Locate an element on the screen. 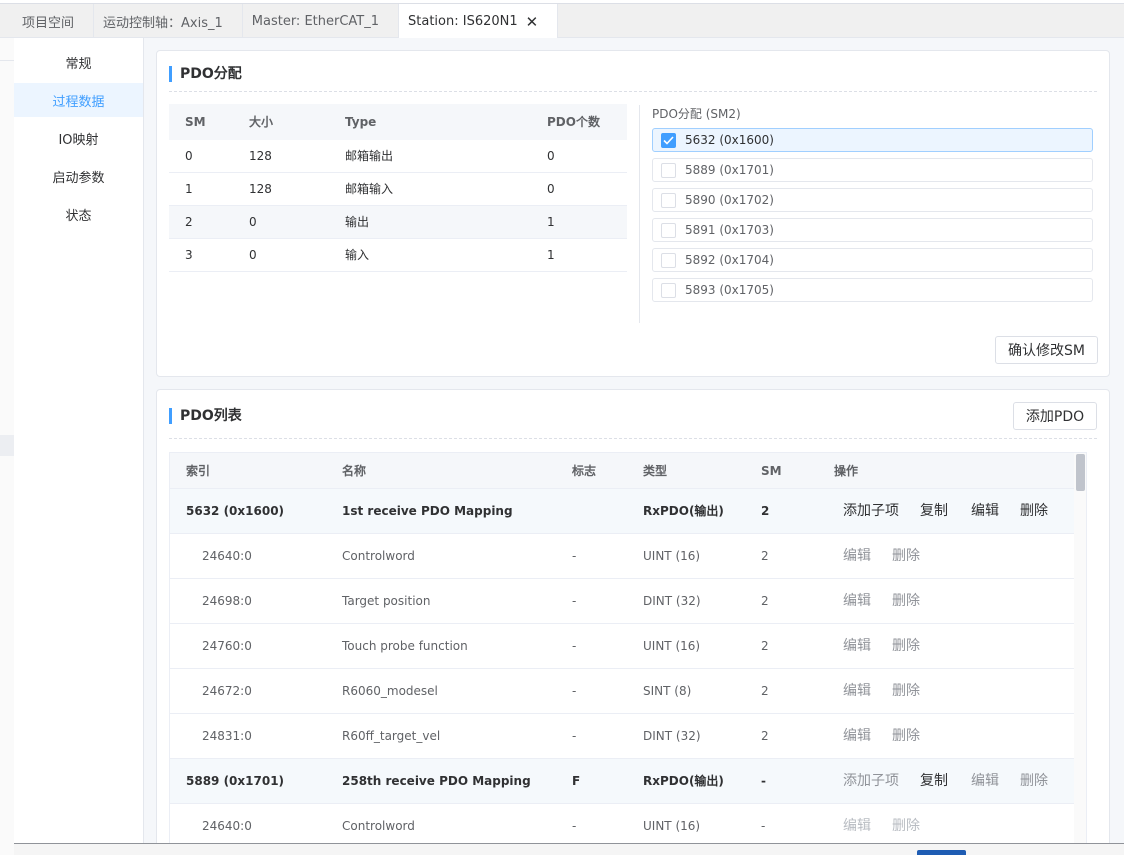 Image resolution: width=1124 pixels, height=855 pixels. add-pdo-button: 添加PDO is located at coordinates (1055, 416).